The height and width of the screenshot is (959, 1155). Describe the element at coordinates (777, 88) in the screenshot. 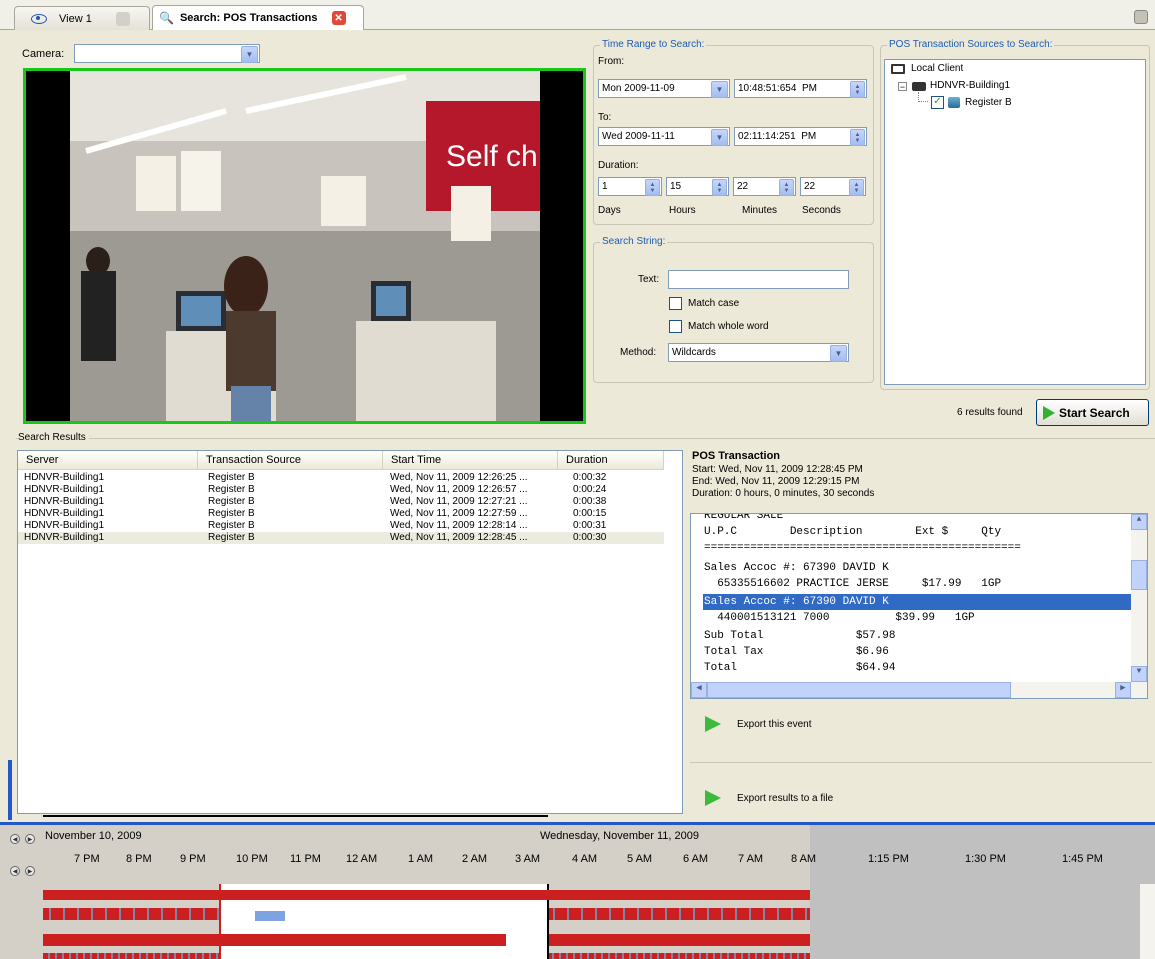

I see `from-time-value: 10:48:51:654 PM` at that location.